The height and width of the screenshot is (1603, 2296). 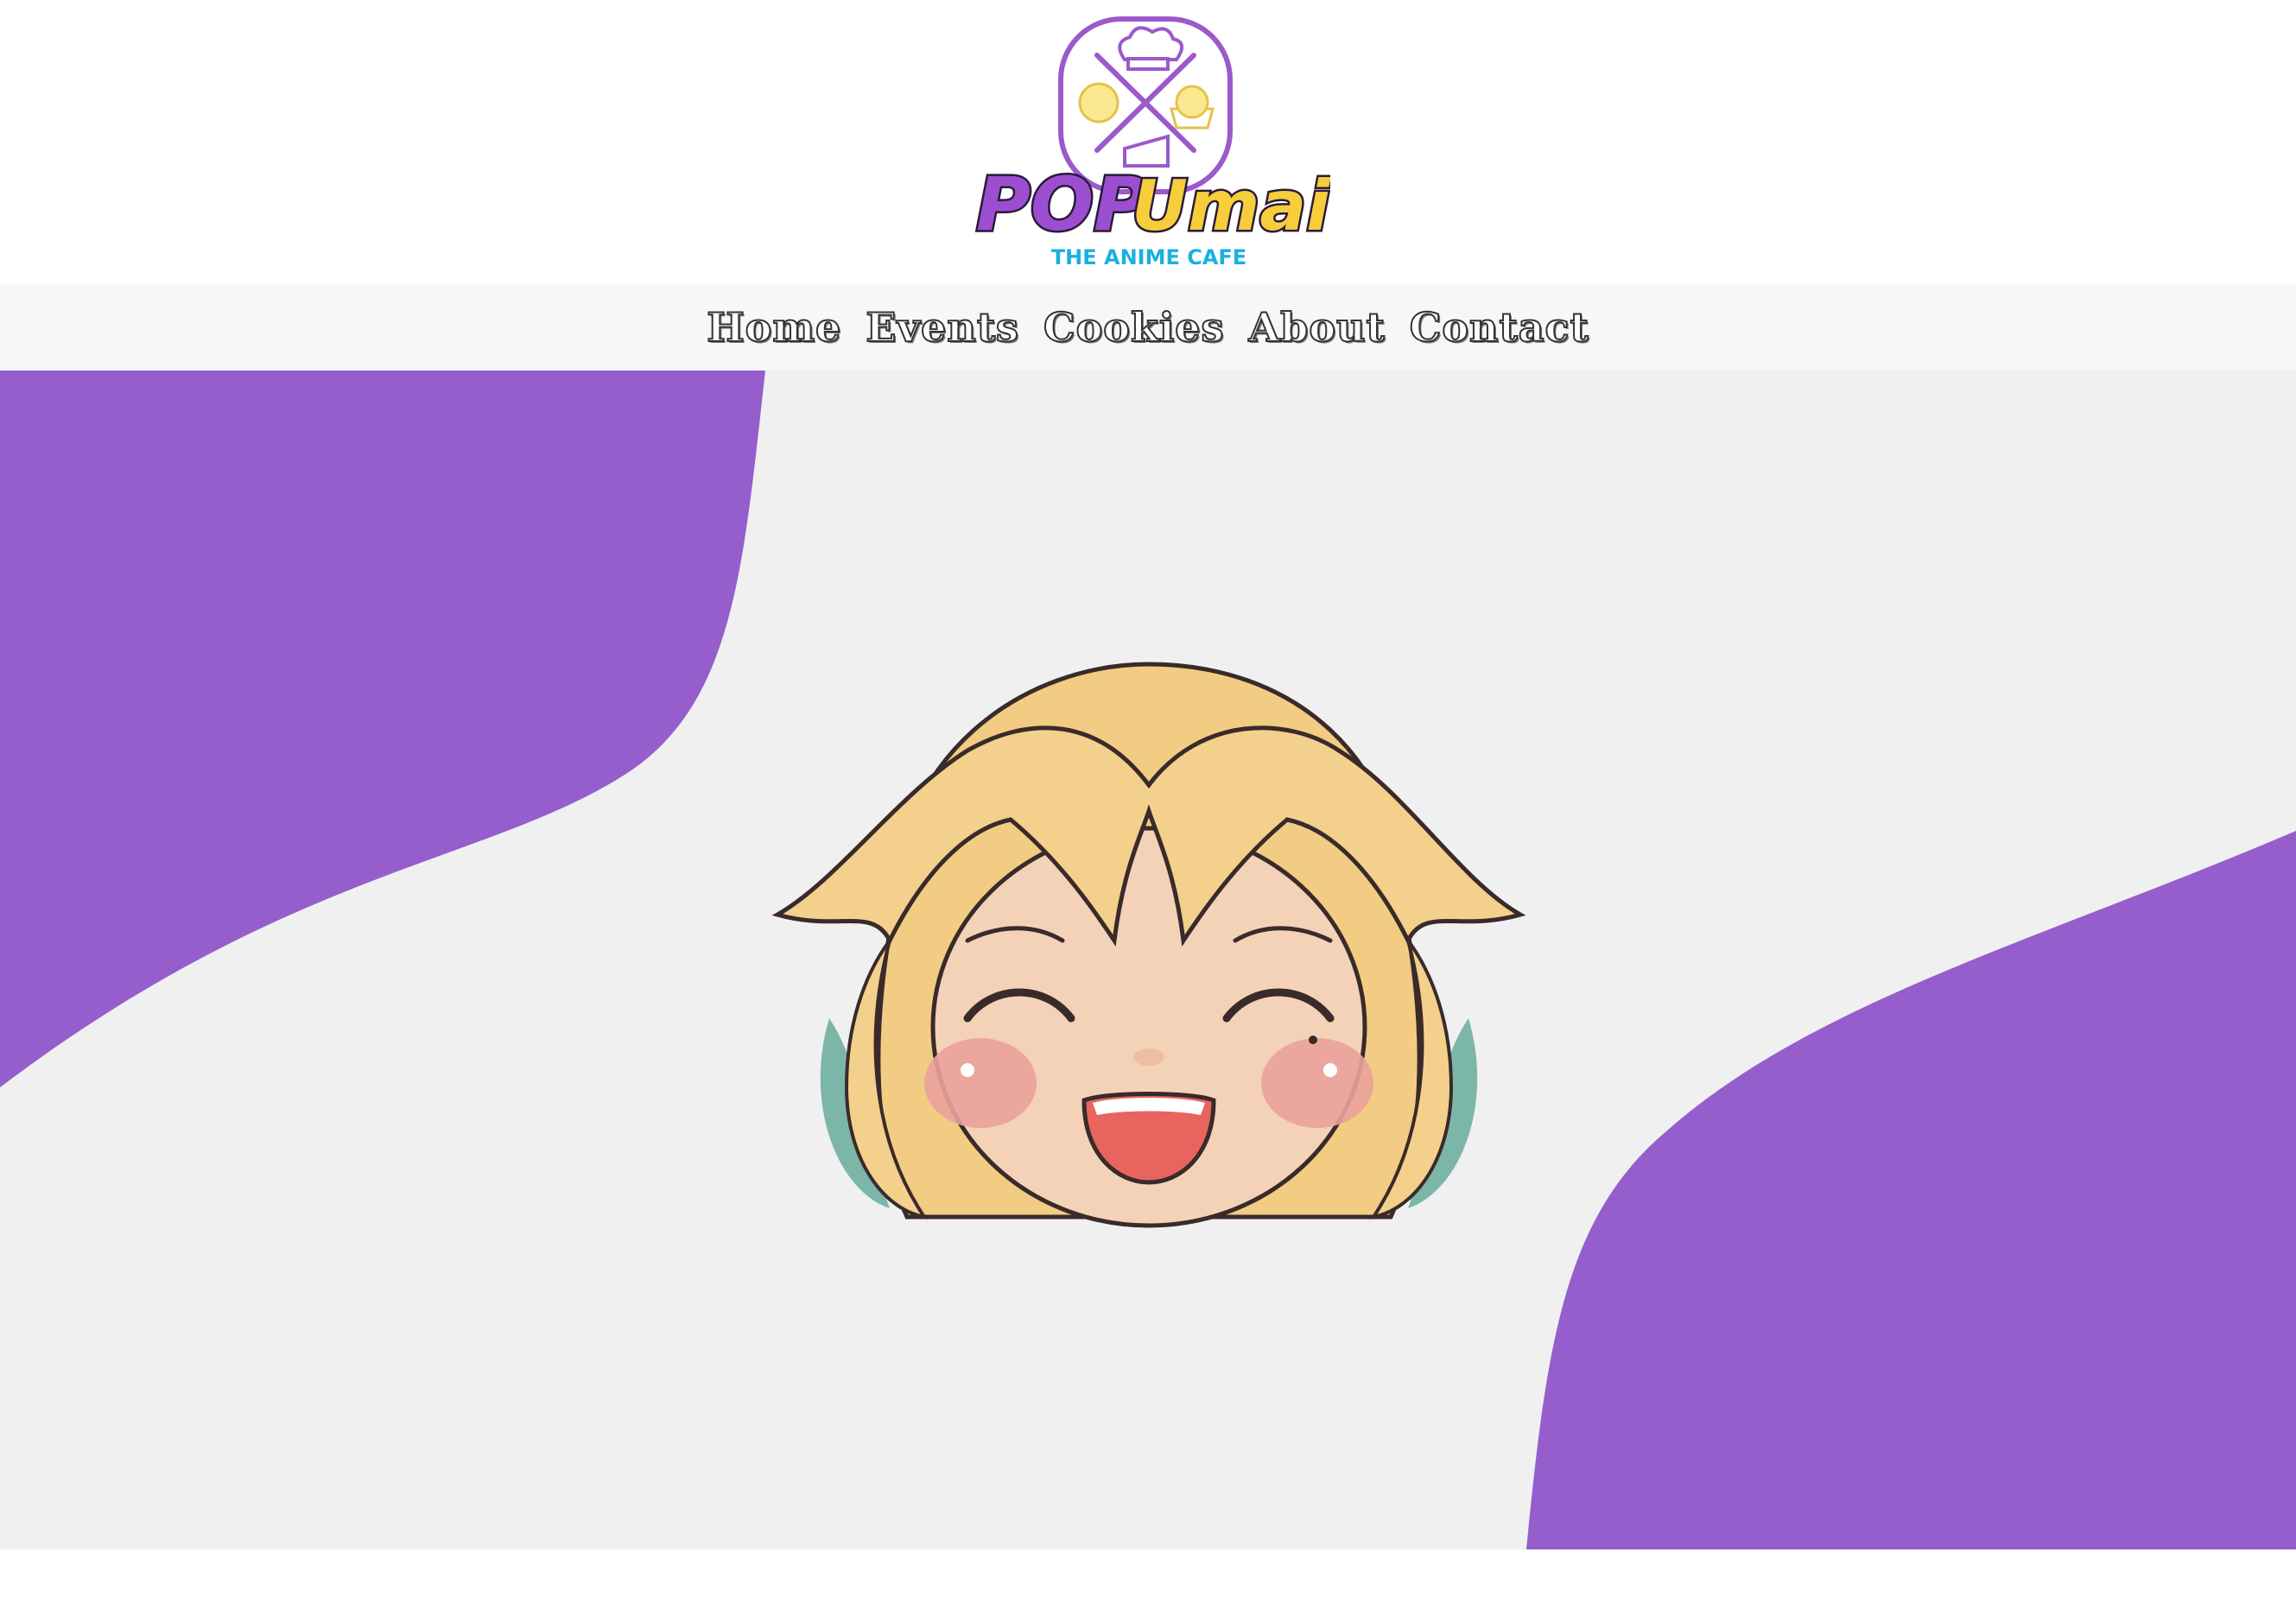 What do you see at coordinates (1152, 142) in the screenshot?
I see `popumai-logo-icon: POP Umai THE ANIME CAFE` at bounding box center [1152, 142].